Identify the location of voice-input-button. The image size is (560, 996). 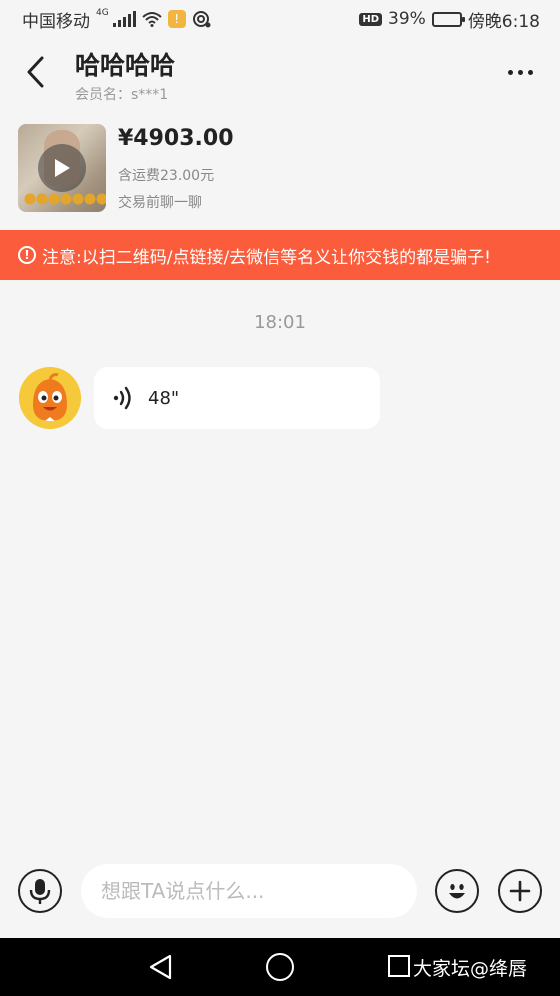
(40, 891).